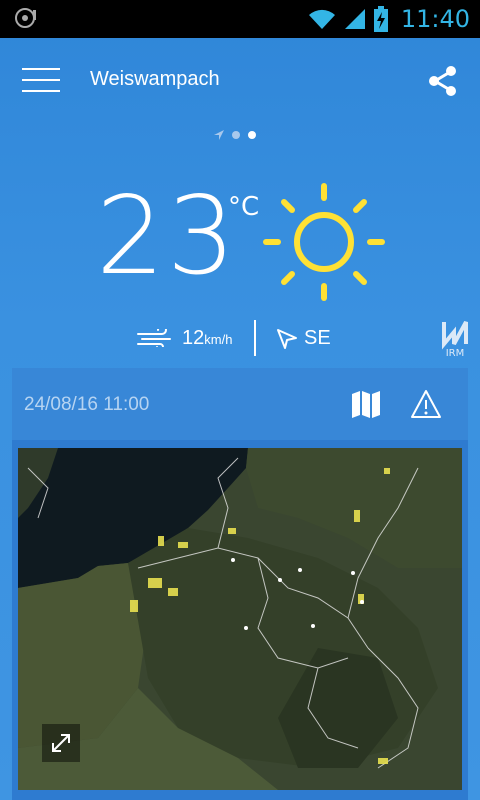  I want to click on hamburger-menu-icon, so click(42, 81).